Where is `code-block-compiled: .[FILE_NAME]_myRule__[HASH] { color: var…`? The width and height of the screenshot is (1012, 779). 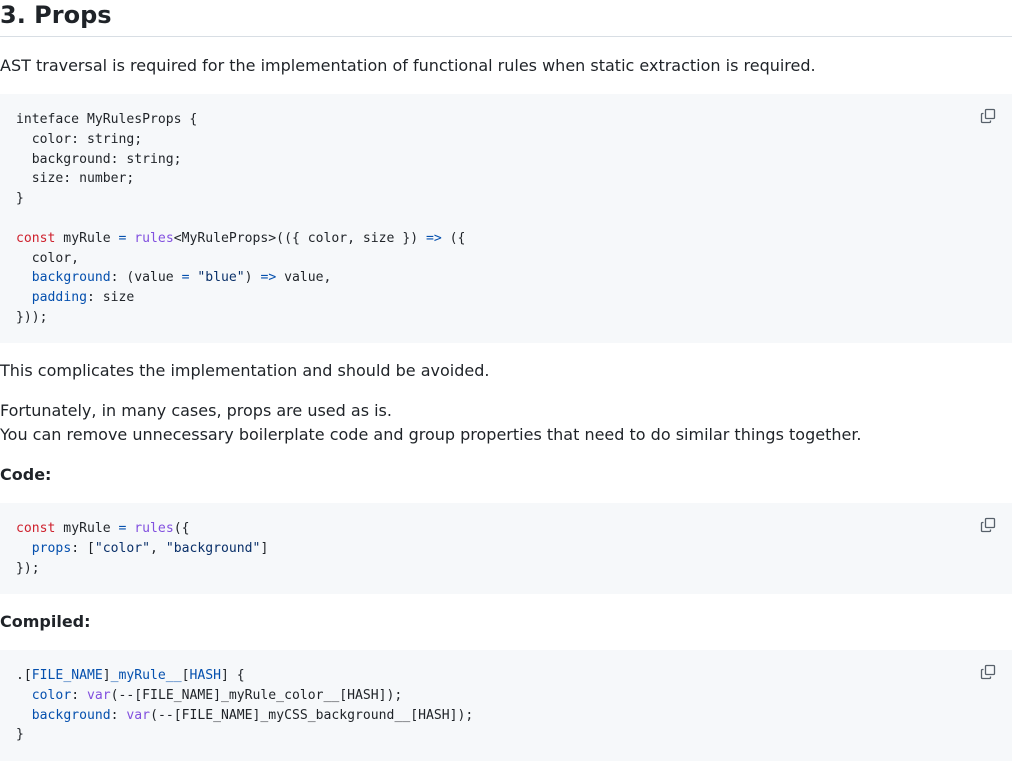
code-block-compiled: .[FILE_NAME]_myRule__[HASH] { color: var… is located at coordinates (506, 705).